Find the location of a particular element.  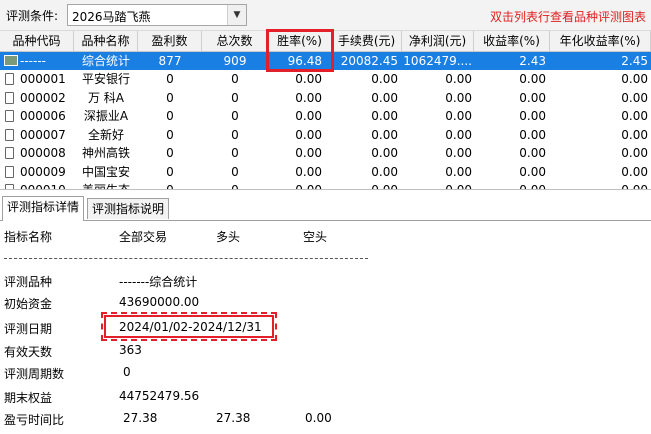

detail-value: -------综合统计 is located at coordinates (158, 282).